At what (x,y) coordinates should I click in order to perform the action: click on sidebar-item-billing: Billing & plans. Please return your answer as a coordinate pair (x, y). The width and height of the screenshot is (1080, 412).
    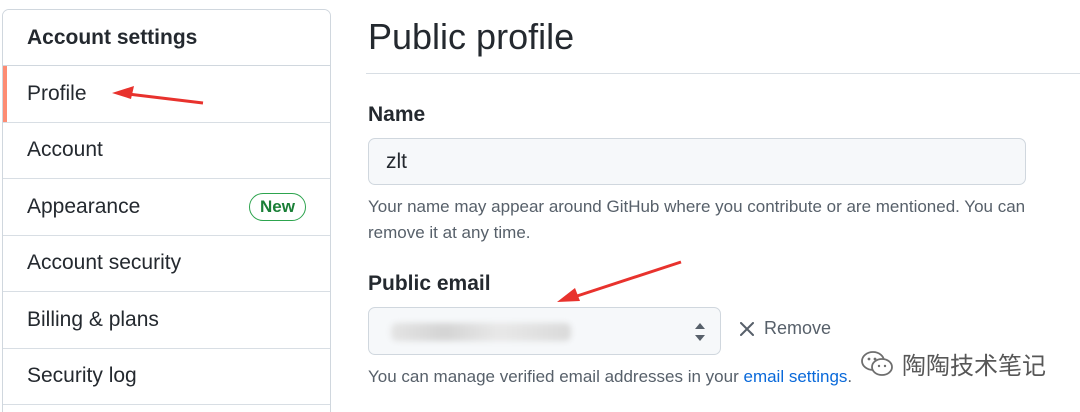
    Looking at the image, I should click on (166, 320).